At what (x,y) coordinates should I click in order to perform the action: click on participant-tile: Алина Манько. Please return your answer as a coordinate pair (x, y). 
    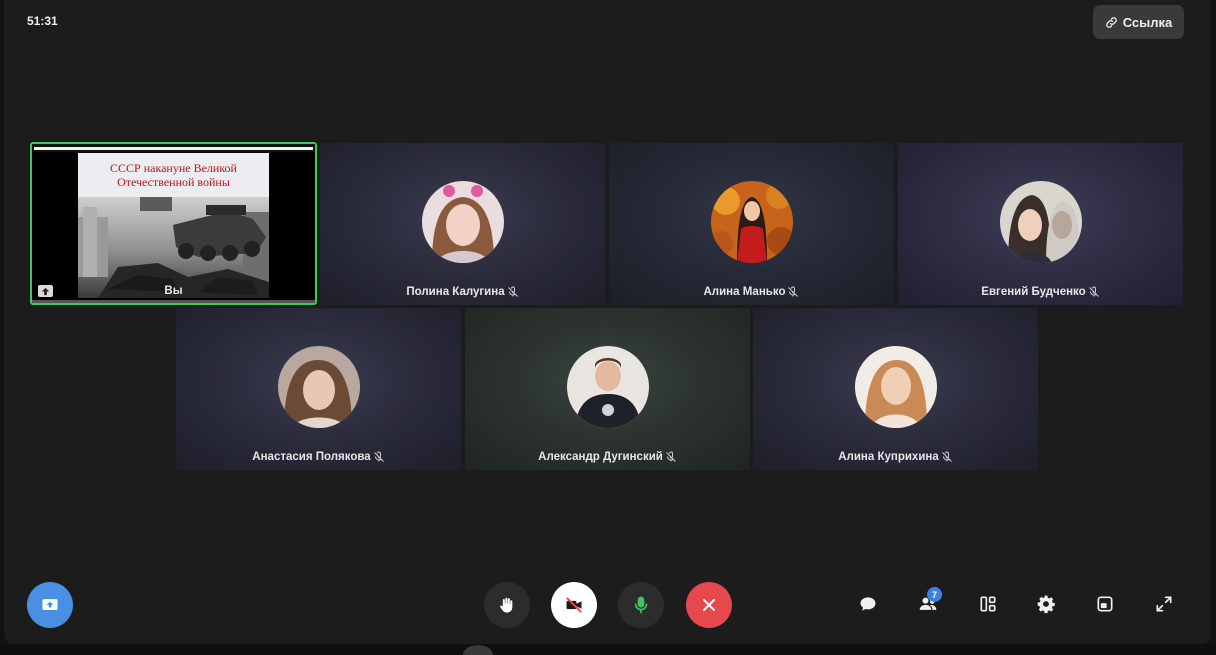
    Looking at the image, I should click on (751, 224).